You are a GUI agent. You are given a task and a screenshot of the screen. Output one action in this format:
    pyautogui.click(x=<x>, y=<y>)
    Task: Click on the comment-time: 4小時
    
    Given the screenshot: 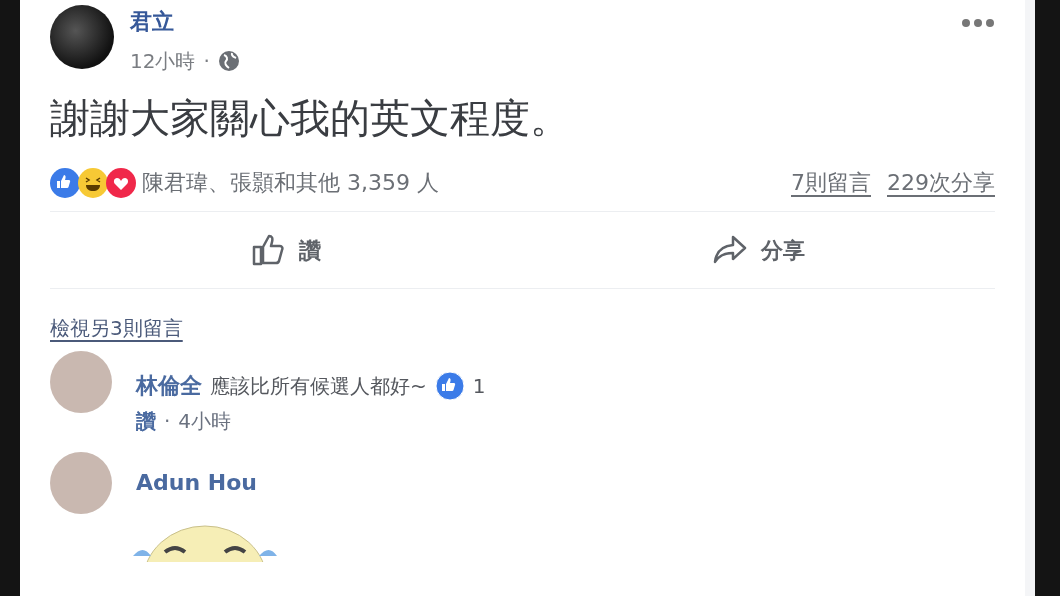 What is the action you would take?
    pyautogui.click(x=205, y=421)
    